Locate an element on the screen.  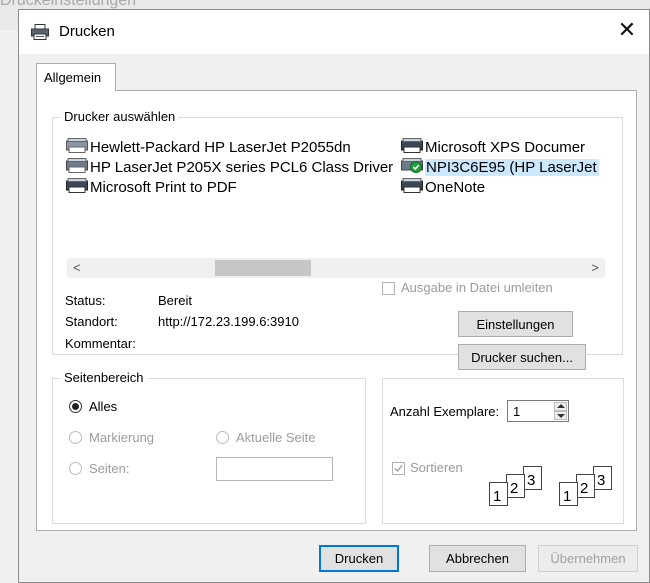
scrollbar-thumb is located at coordinates (263, 268).